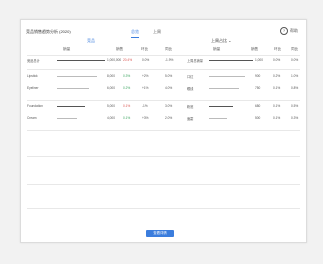 The height and width of the screenshot is (264, 323). Describe the element at coordinates (135, 33) in the screenshot. I see `tab-overview: 总览` at that location.